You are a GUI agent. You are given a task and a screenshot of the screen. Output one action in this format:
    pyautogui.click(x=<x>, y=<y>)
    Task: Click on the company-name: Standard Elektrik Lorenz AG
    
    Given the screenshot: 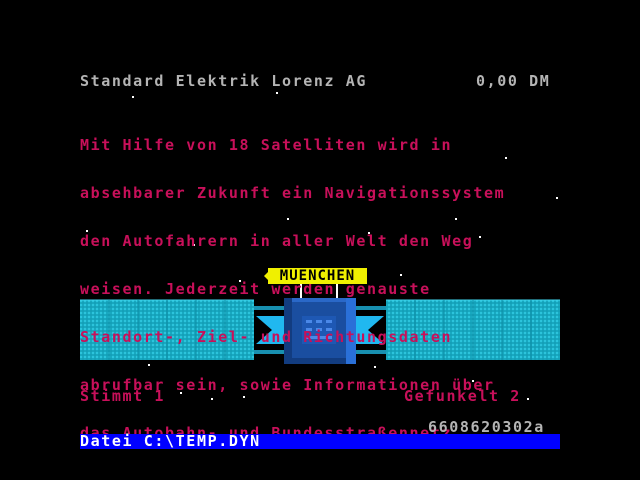 What is the action you would take?
    pyautogui.click(x=224, y=81)
    